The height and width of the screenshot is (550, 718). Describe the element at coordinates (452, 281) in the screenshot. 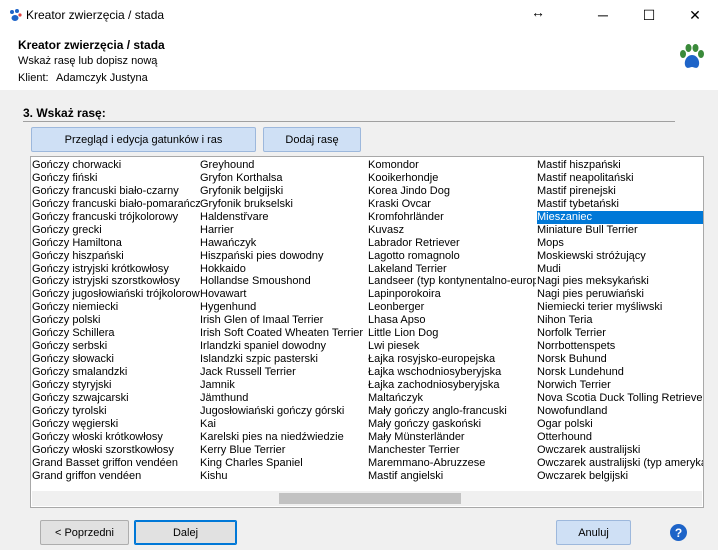

I see `list-item: Landseer (typ kontynentalno-europejski)` at that location.